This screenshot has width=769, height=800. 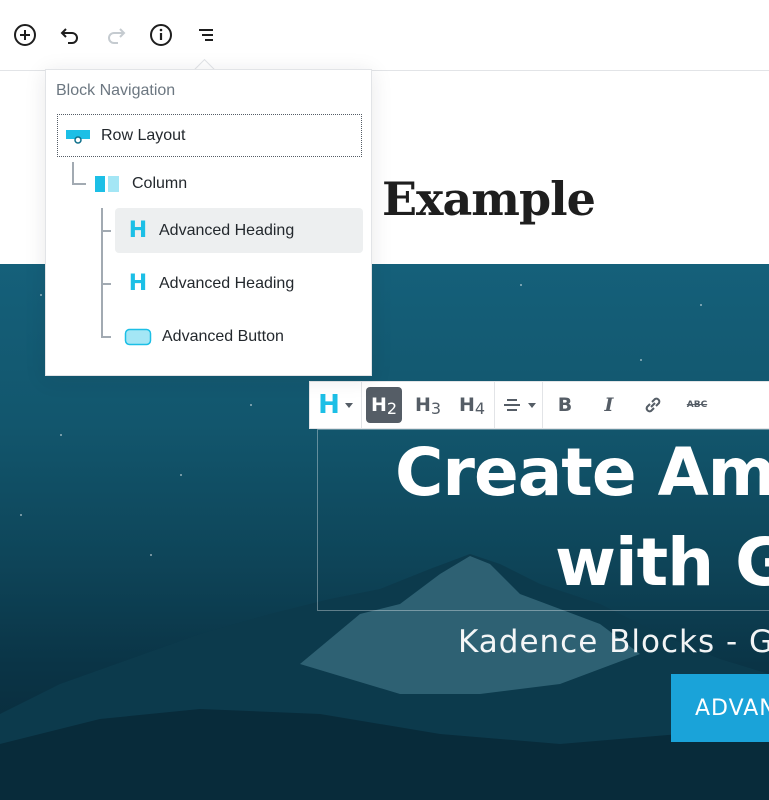 I want to click on block-navigation-button, so click(x=206, y=35).